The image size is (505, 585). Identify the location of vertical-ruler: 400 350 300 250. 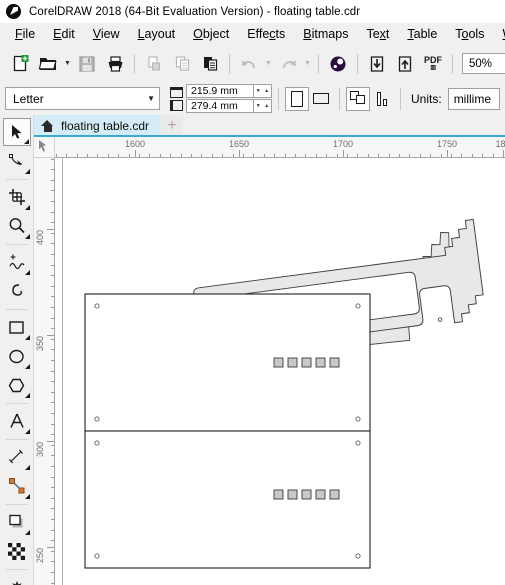
(44, 371).